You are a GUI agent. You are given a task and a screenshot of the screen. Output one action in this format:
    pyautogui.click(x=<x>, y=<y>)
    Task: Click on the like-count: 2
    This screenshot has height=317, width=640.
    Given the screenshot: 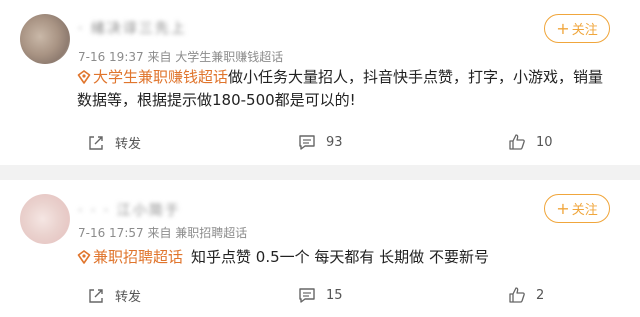 What is the action you would take?
    pyautogui.click(x=540, y=295)
    